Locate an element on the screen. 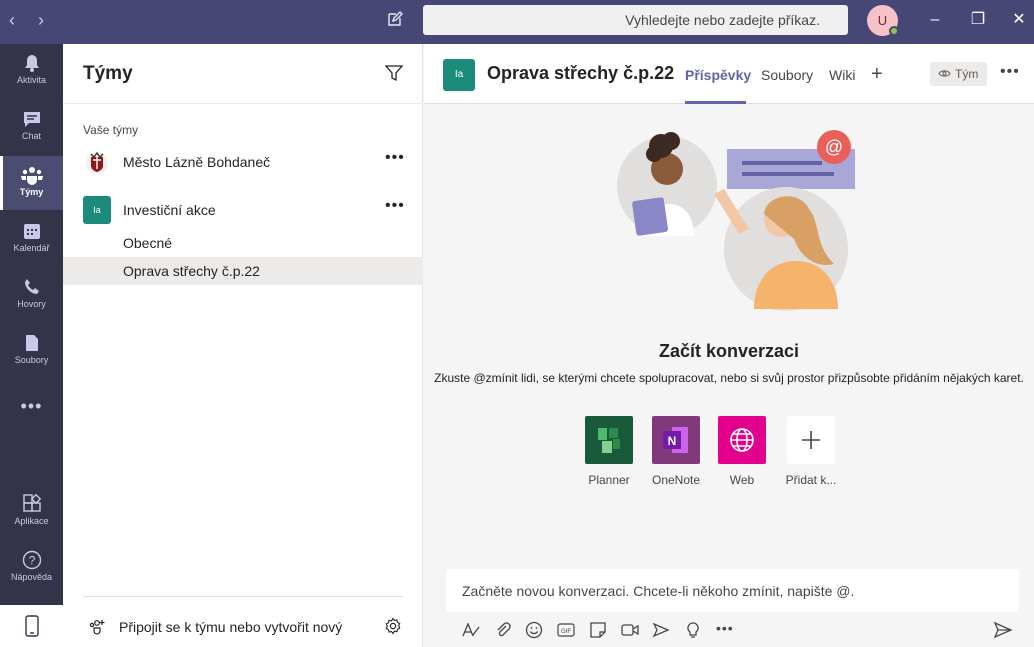 Image resolution: width=1034 pixels, height=647 pixels. gif-icon: GIF is located at coordinates (566, 632).